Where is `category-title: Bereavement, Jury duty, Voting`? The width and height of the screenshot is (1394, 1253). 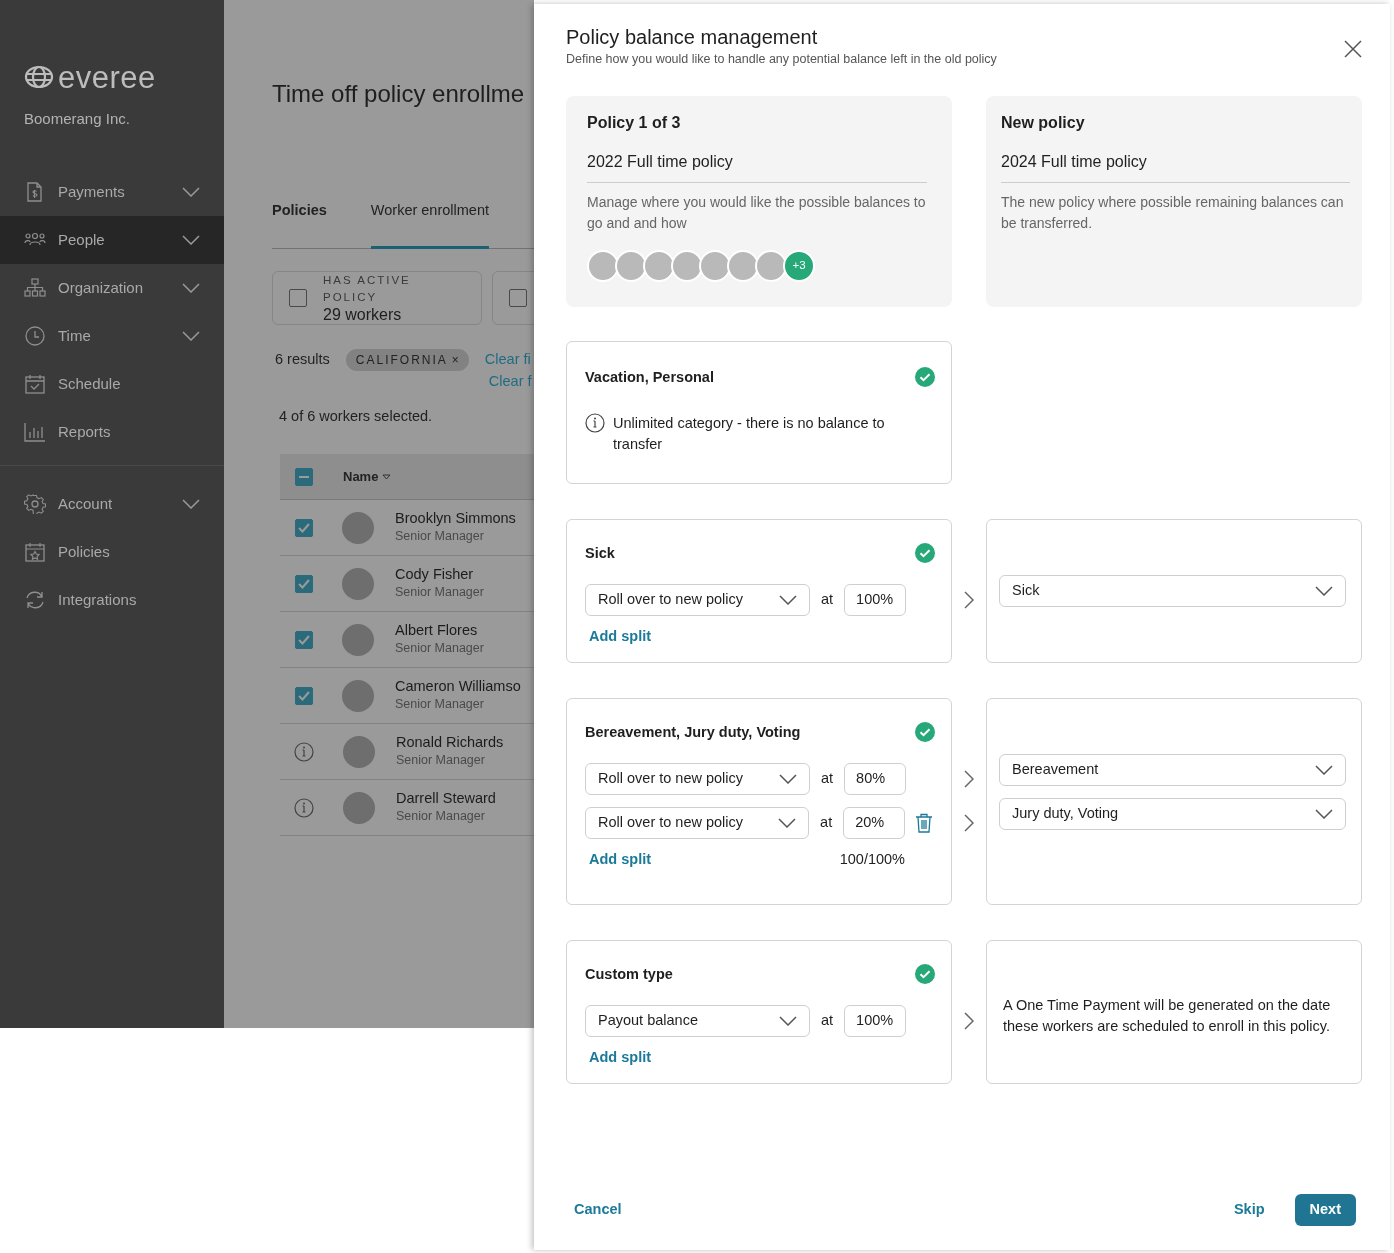 category-title: Bereavement, Jury duty, Voting is located at coordinates (693, 732).